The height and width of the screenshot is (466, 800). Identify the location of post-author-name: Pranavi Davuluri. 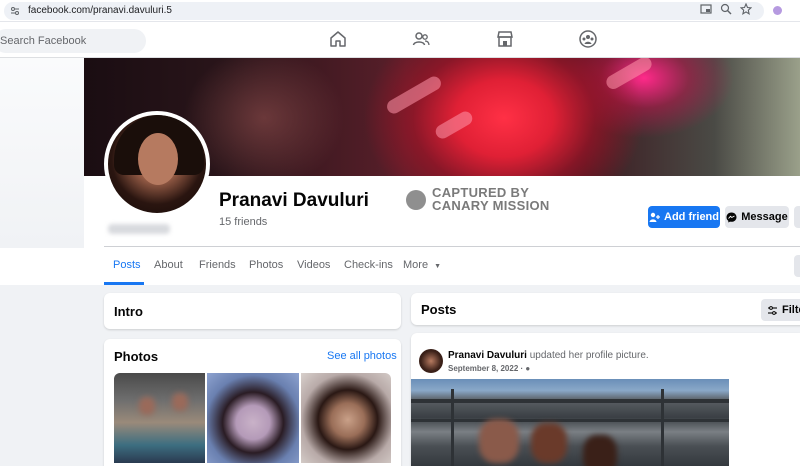
(487, 355).